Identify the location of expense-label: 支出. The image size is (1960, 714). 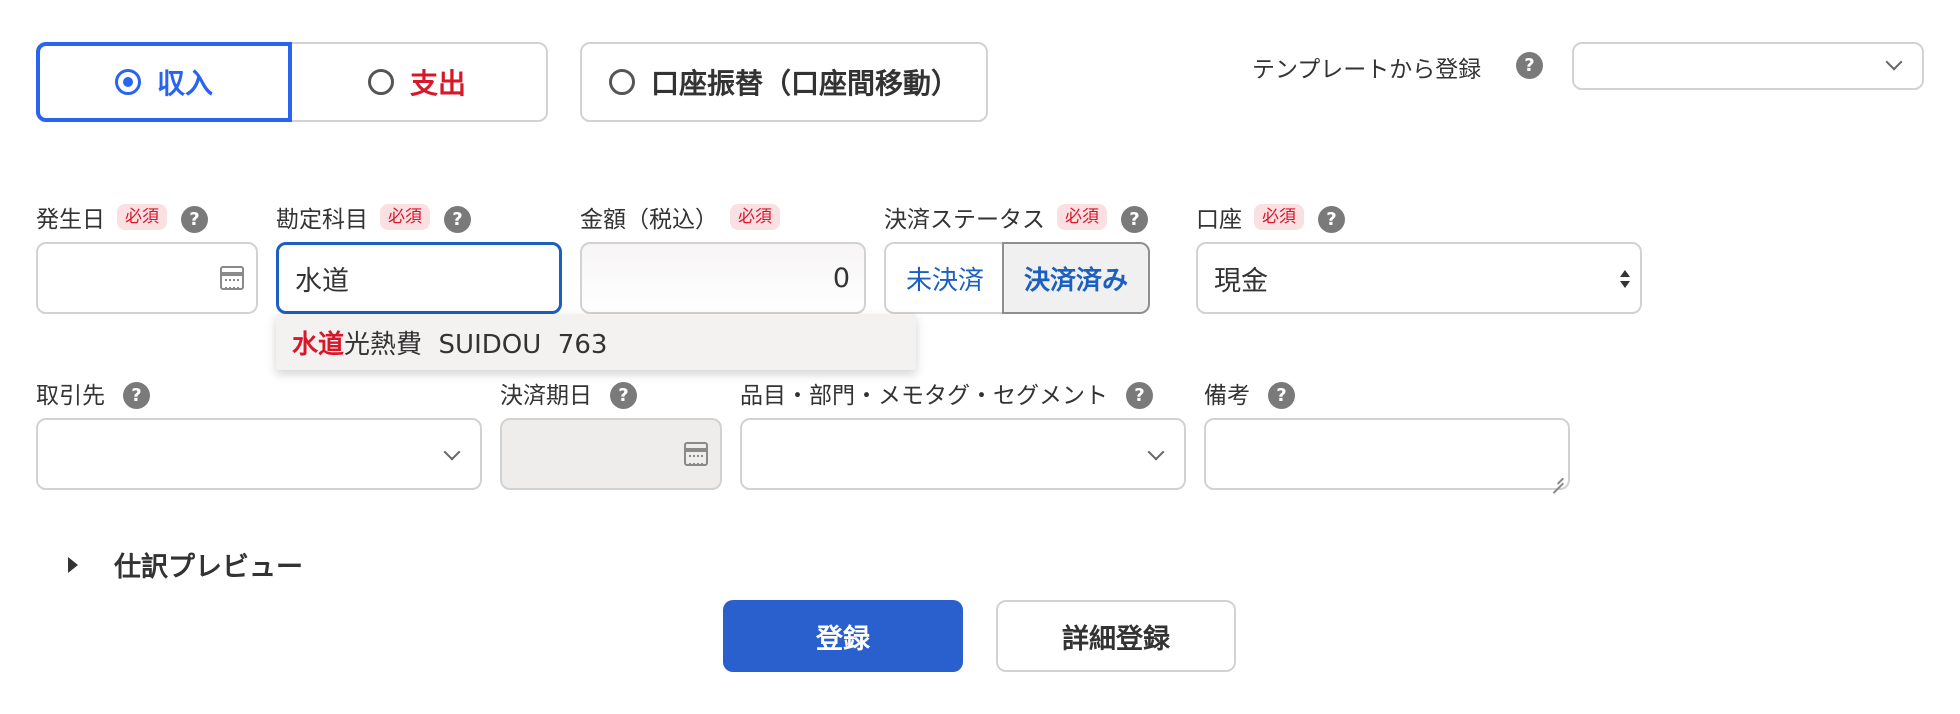
(437, 83).